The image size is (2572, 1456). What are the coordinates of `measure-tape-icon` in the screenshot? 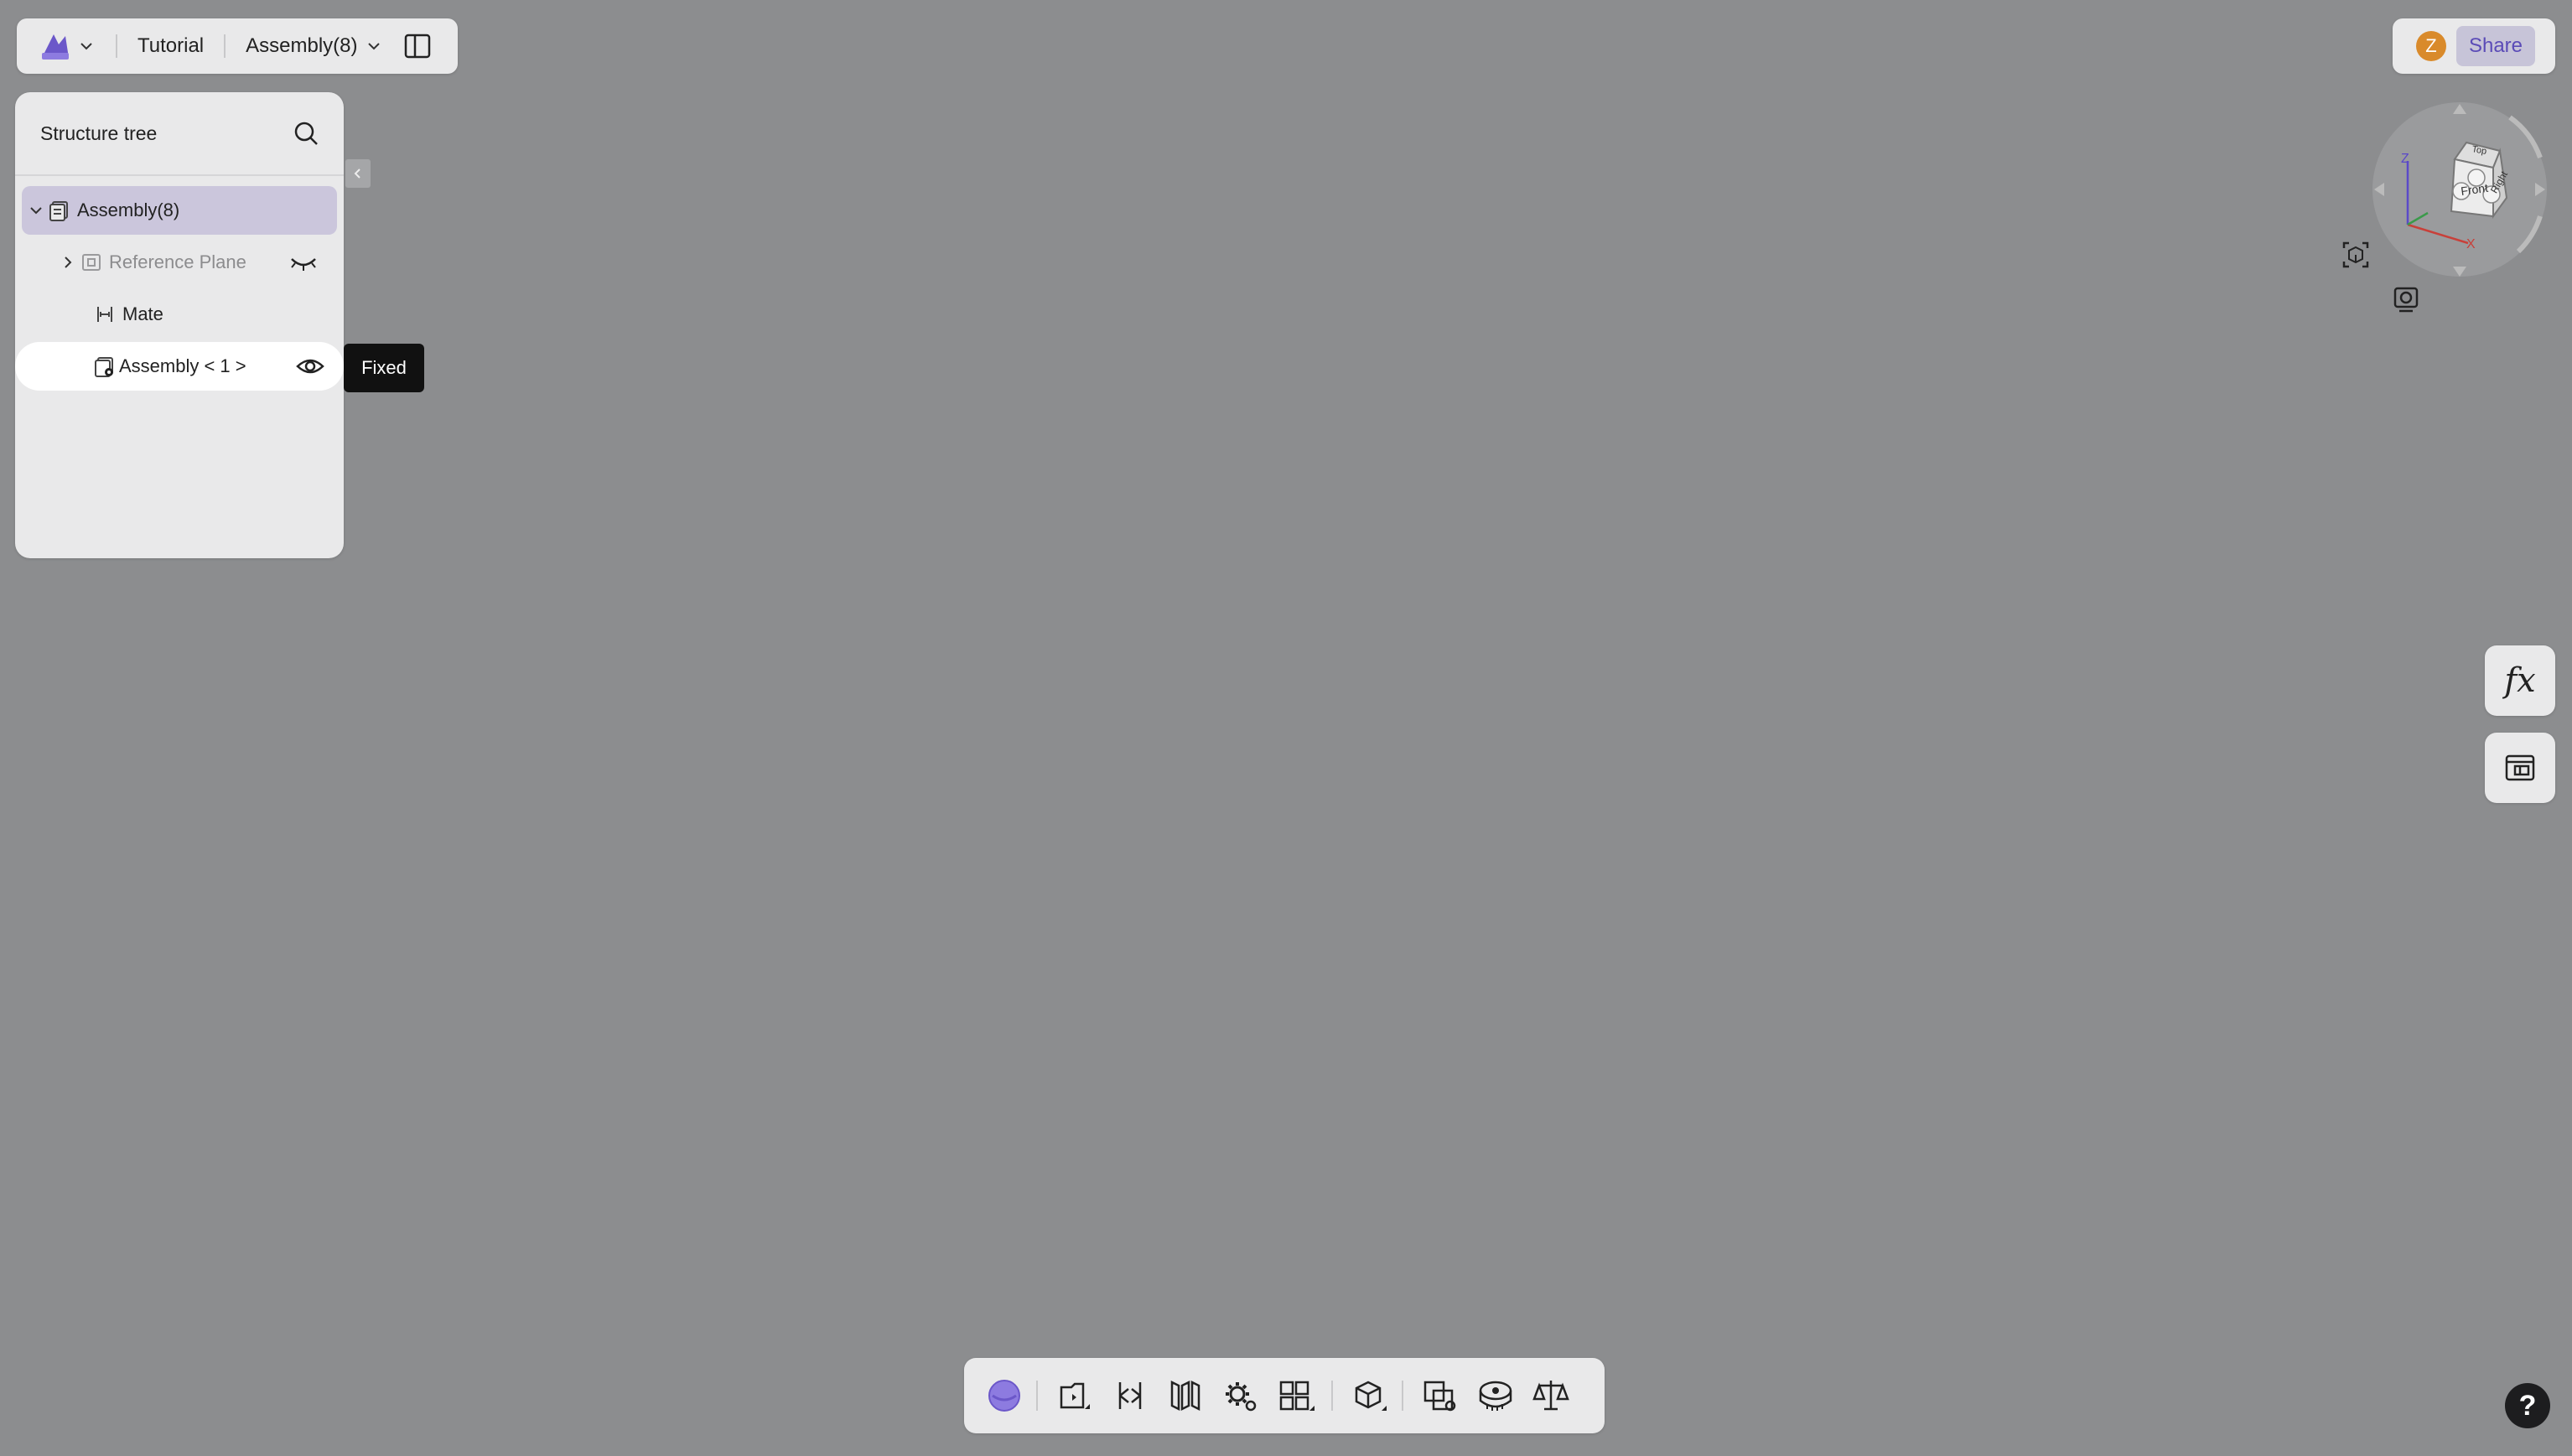 It's located at (1495, 1396).